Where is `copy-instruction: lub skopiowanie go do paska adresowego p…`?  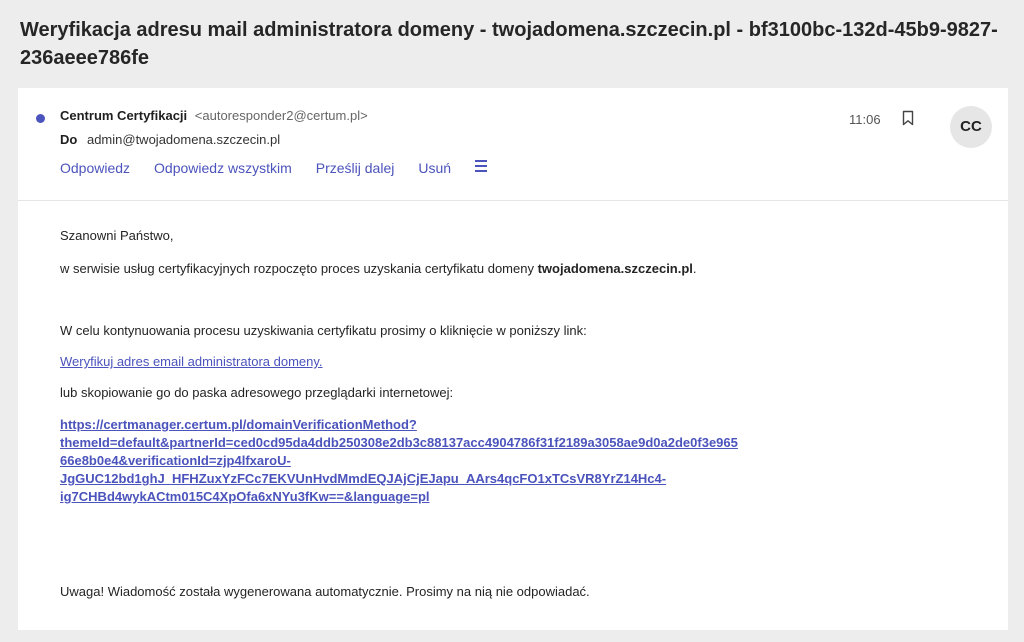
copy-instruction: lub skopiowanie go do paska adresowego p… is located at coordinates (257, 392).